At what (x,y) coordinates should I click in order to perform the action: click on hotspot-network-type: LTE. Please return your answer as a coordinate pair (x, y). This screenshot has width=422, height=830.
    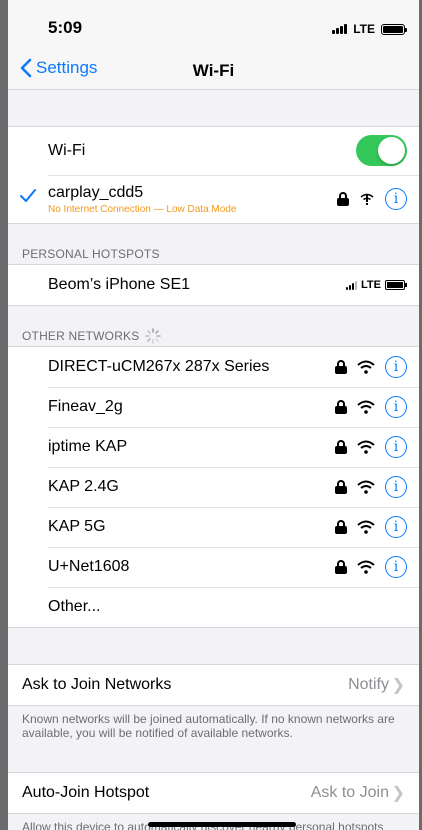
    Looking at the image, I should click on (371, 285).